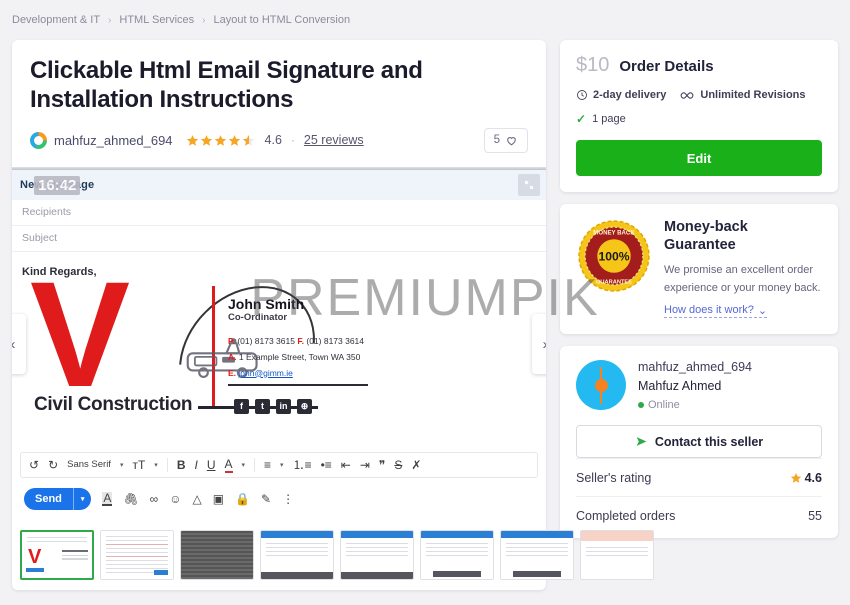 The height and width of the screenshot is (605, 850). Describe the element at coordinates (197, 499) in the screenshot. I see `google-drive-icon: △` at that location.